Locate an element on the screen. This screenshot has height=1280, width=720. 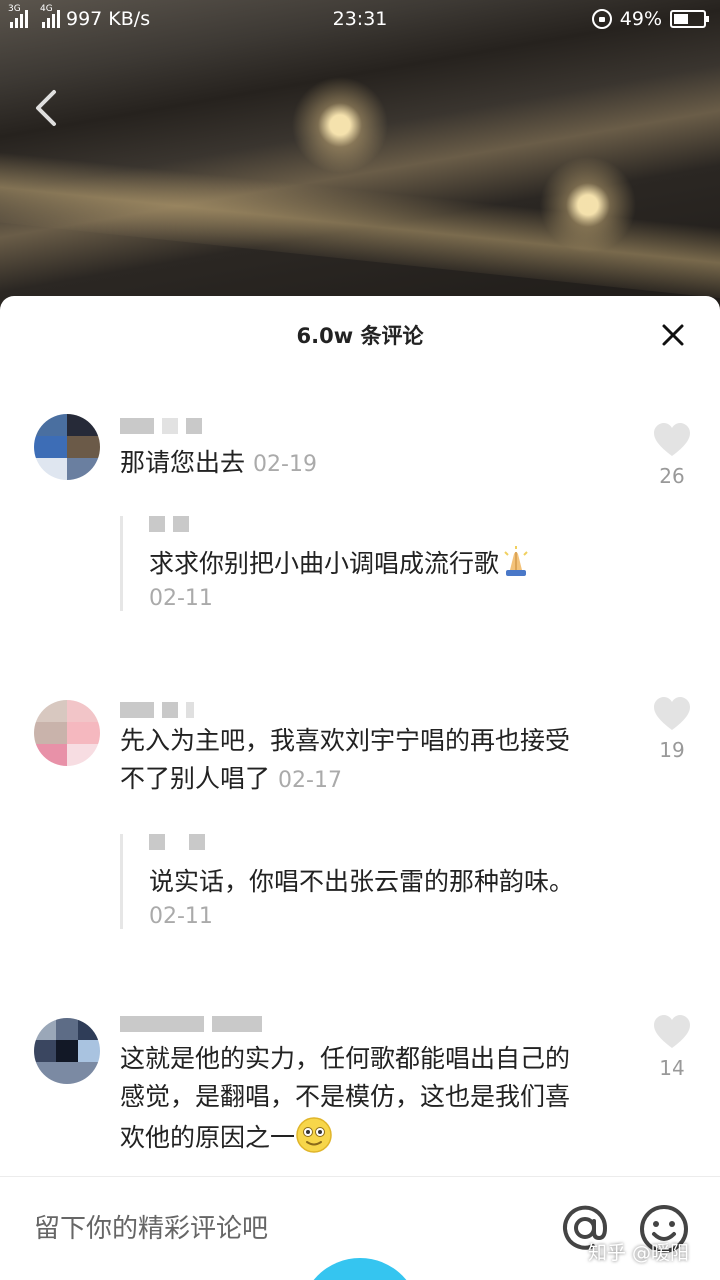
like-button: 19 is located at coordinates (672, 729).